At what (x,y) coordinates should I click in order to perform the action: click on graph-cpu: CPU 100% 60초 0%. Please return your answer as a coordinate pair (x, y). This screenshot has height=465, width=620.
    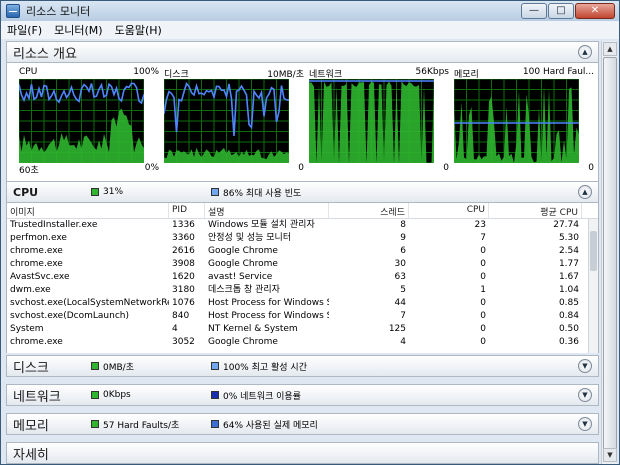
    Looking at the image, I should click on (89, 122).